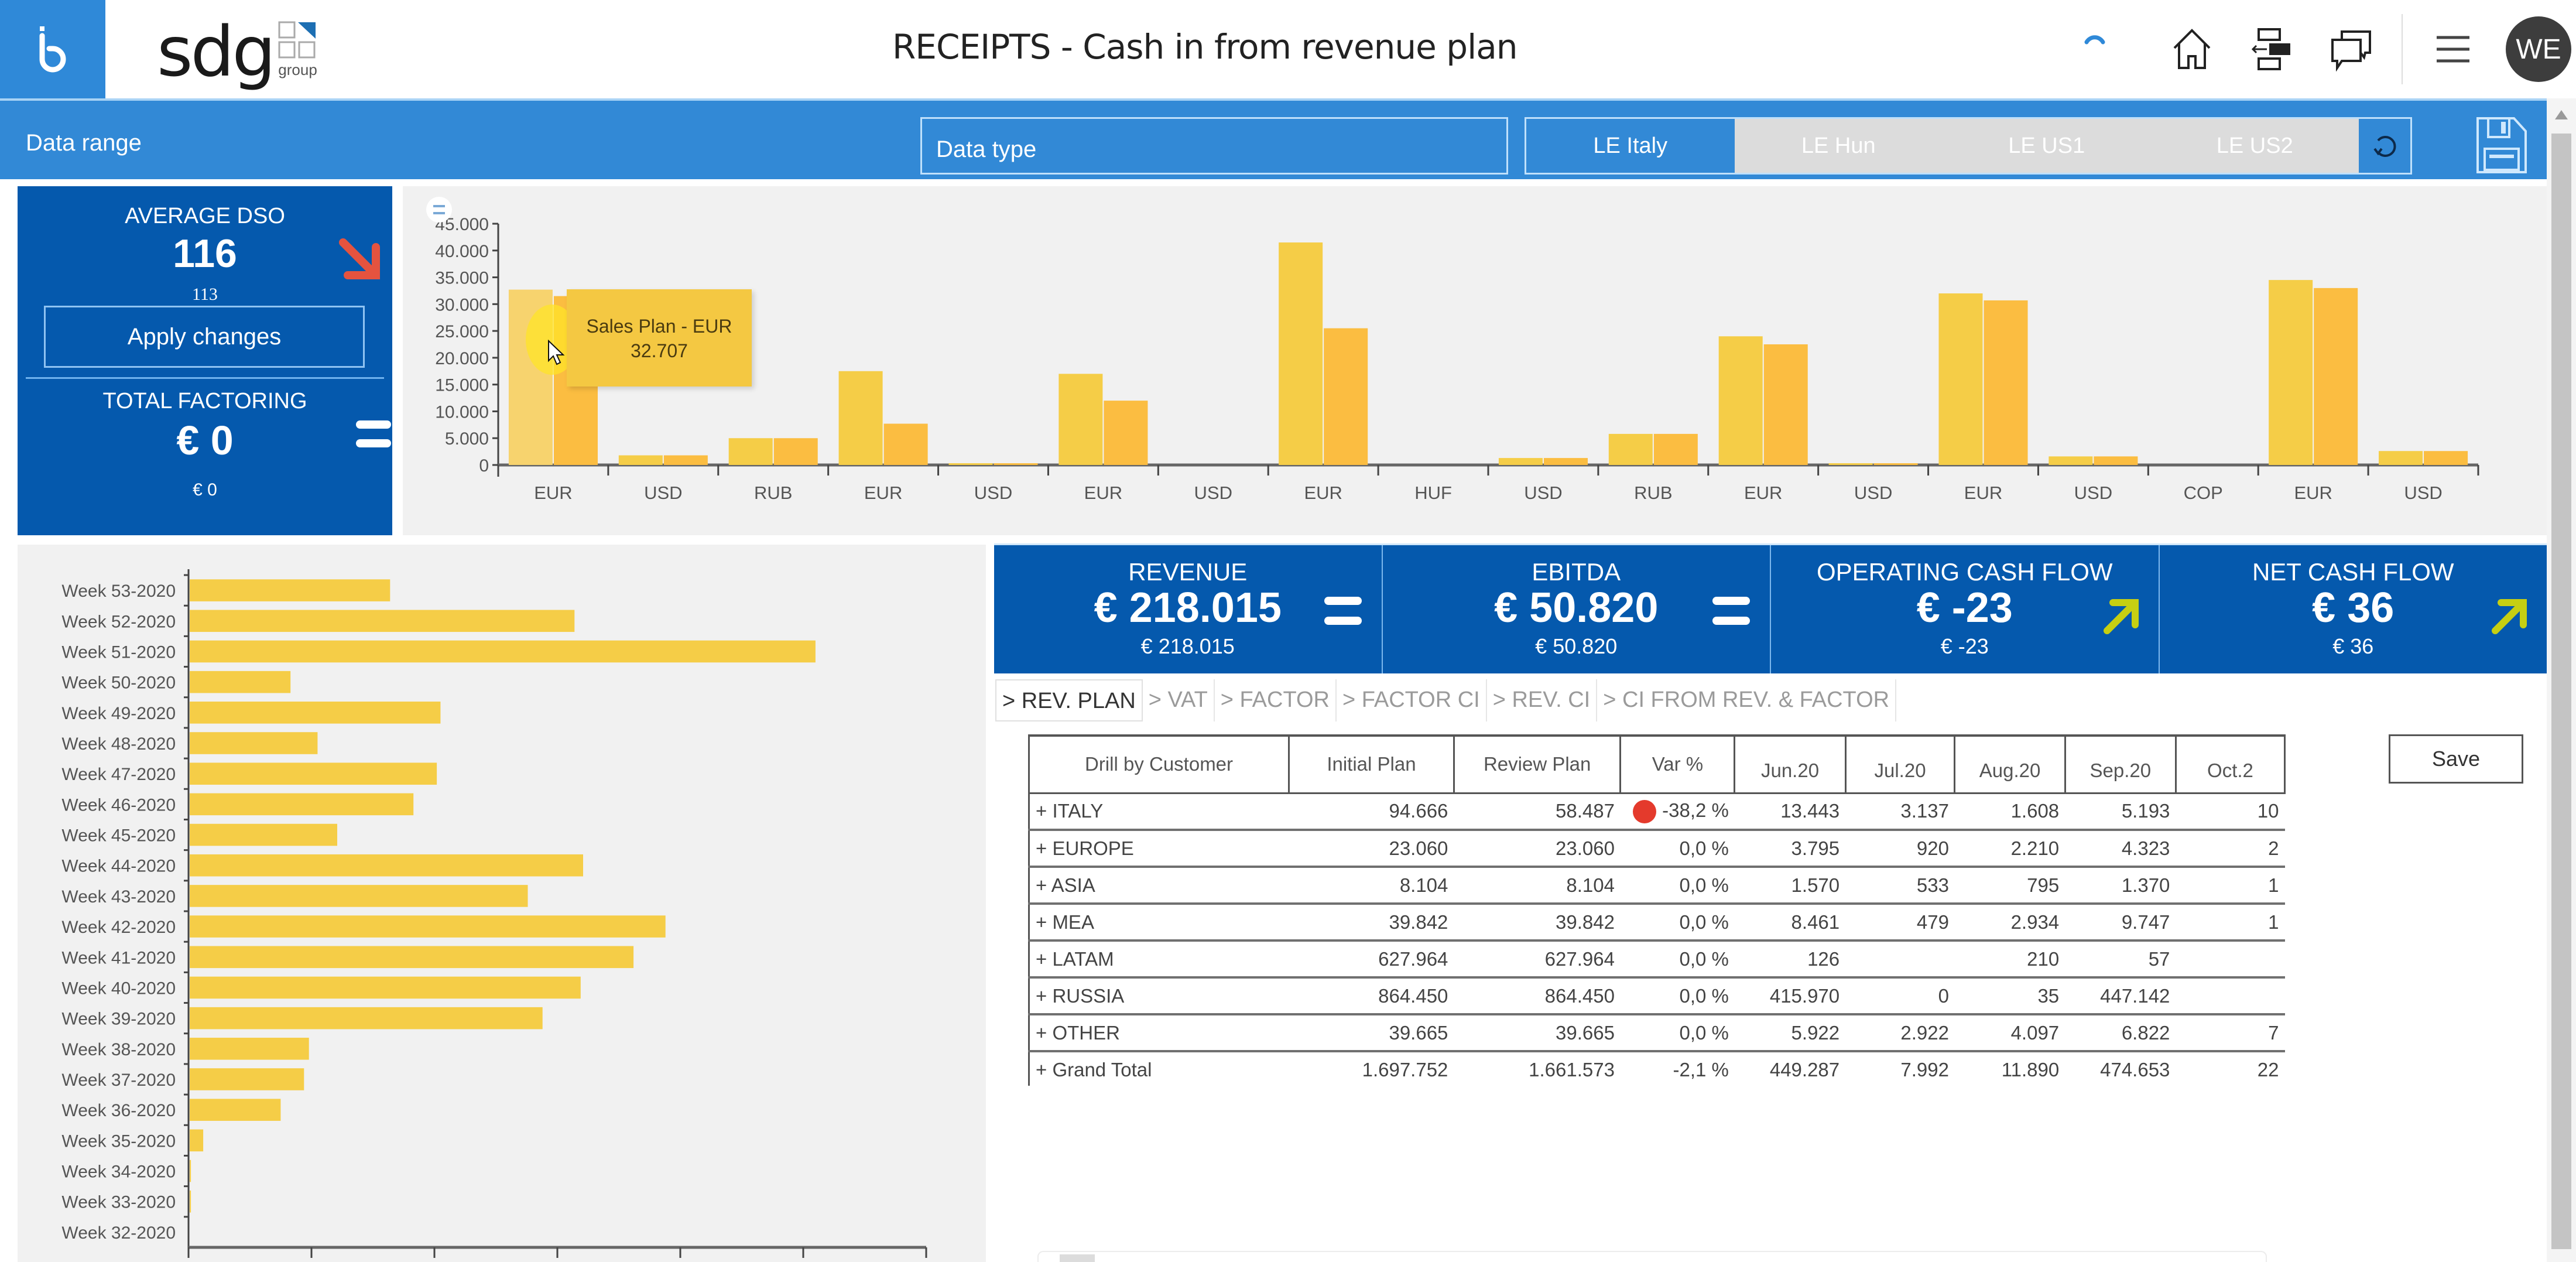  Describe the element at coordinates (1158, 1068) in the screenshot. I see `customer-name-cell: + Grand Total` at that location.